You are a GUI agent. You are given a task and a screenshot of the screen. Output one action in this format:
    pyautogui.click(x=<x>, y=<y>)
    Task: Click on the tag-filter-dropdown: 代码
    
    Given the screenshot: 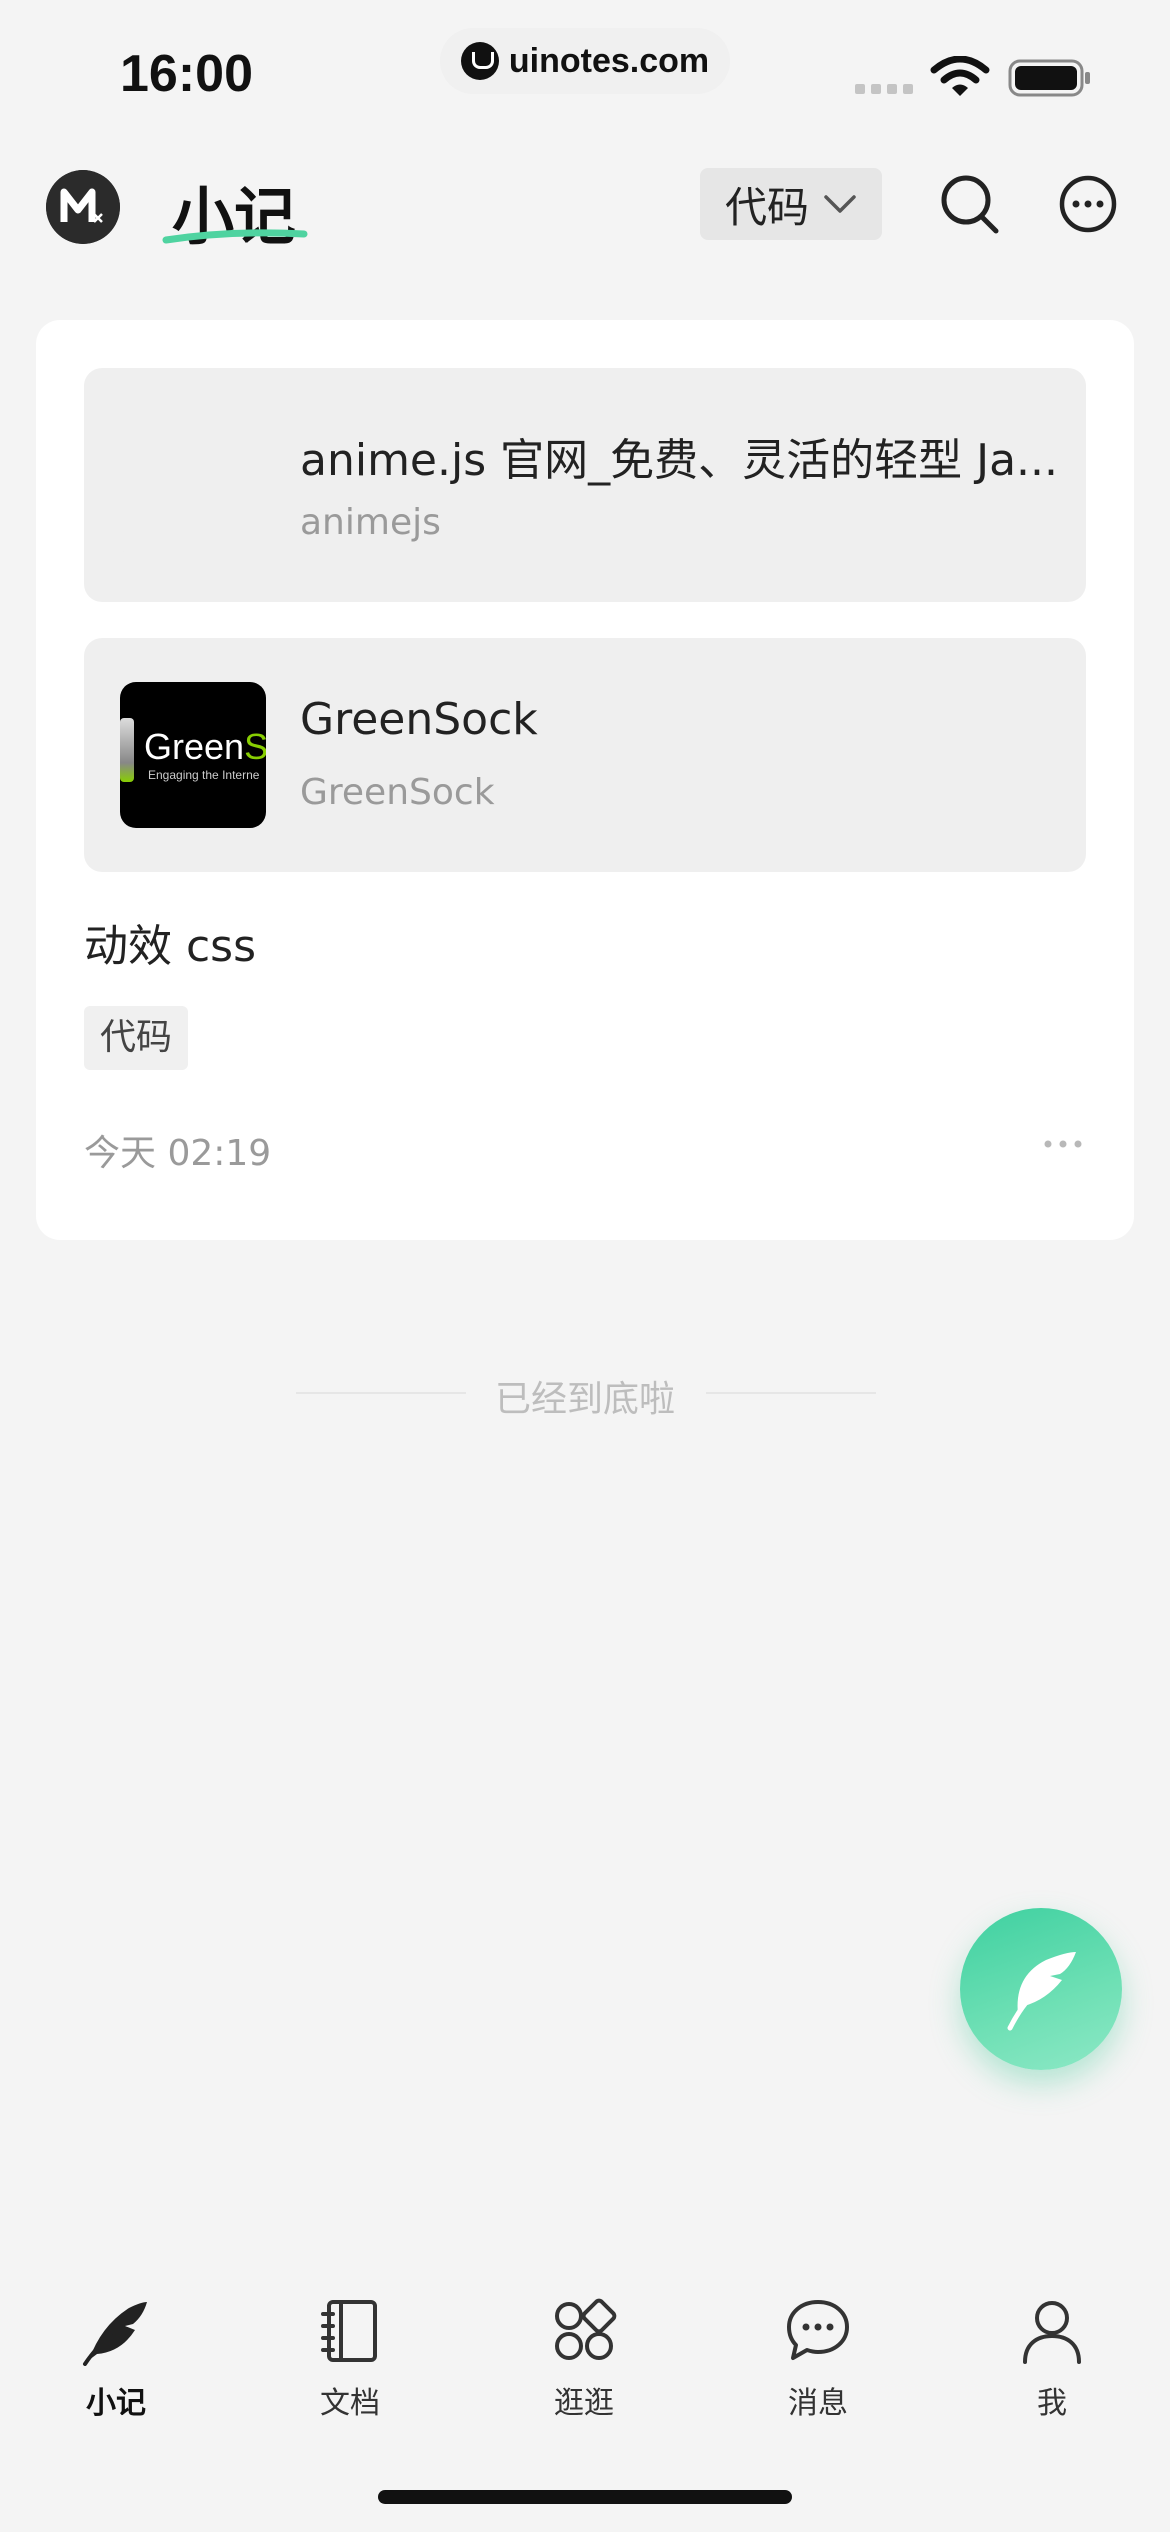 What is the action you would take?
    pyautogui.click(x=791, y=204)
    